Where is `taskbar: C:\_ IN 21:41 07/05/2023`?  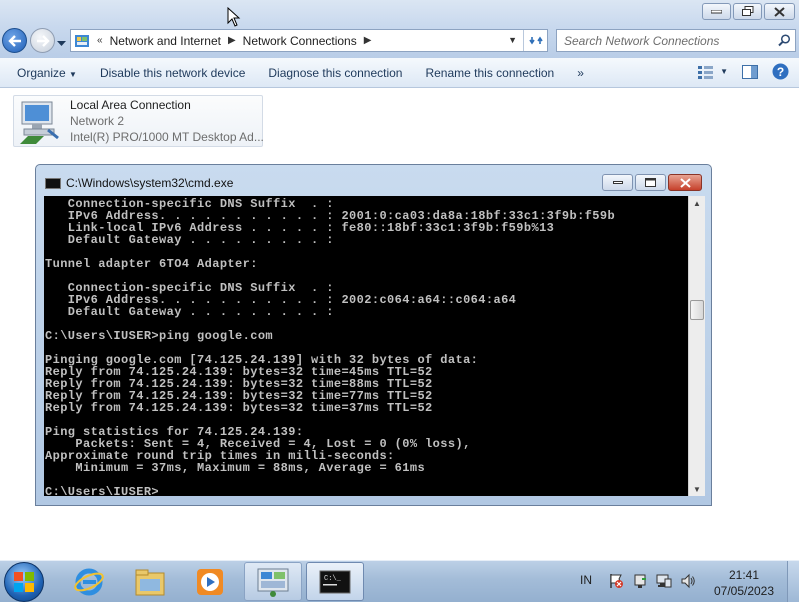
taskbar: C:\_ IN 21:41 07/05/2023 is located at coordinates (399, 581).